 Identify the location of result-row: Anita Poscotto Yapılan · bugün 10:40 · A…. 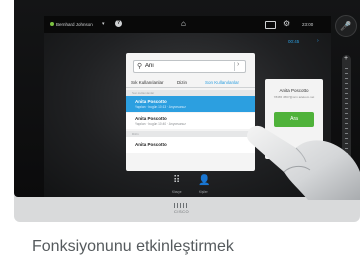
(190, 121).